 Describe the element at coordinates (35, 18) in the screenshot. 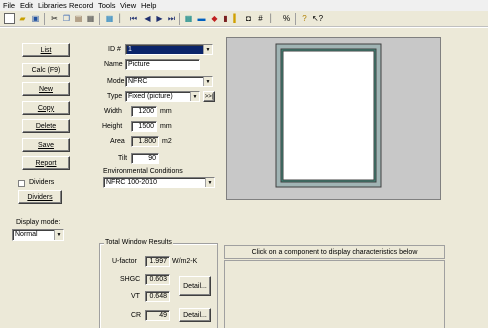

I see `save-disk-icon: ▣` at that location.